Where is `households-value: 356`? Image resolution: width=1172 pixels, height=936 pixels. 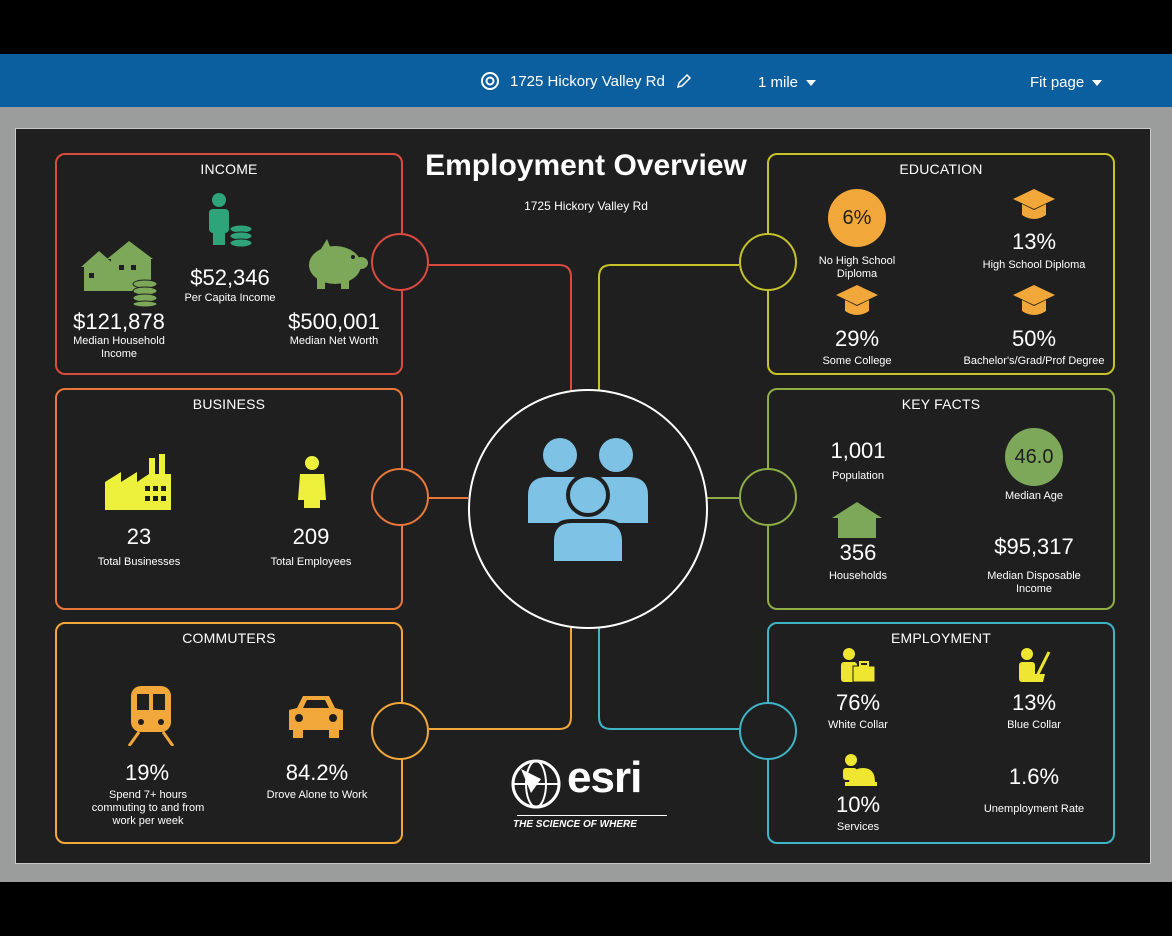 households-value: 356 is located at coordinates (858, 552).